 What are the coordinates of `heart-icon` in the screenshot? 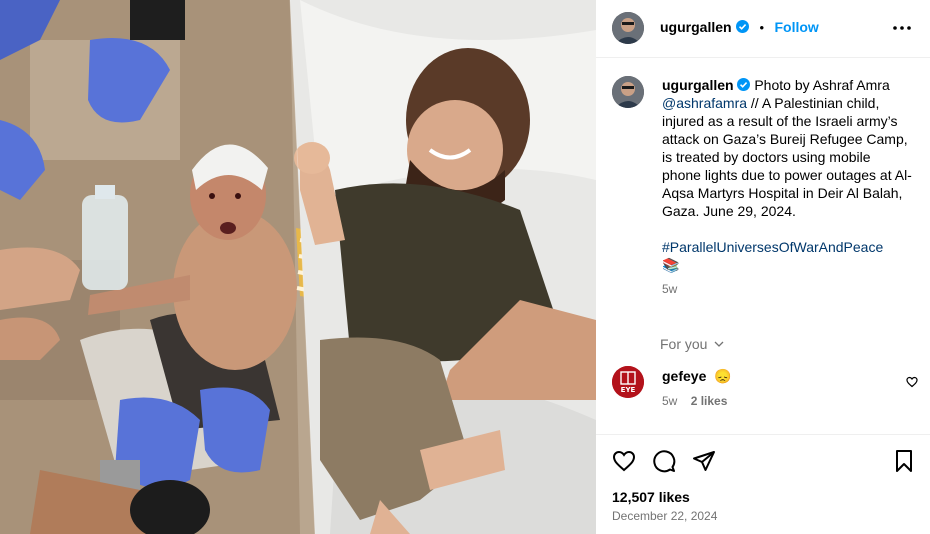 It's located at (624, 461).